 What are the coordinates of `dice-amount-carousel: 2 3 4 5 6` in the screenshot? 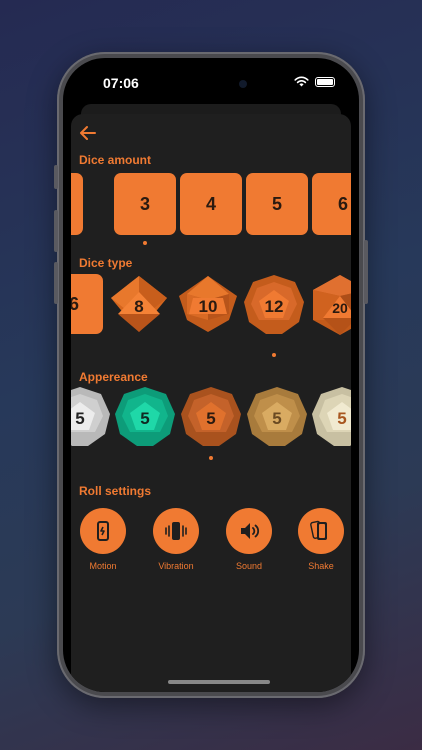 It's located at (211, 211).